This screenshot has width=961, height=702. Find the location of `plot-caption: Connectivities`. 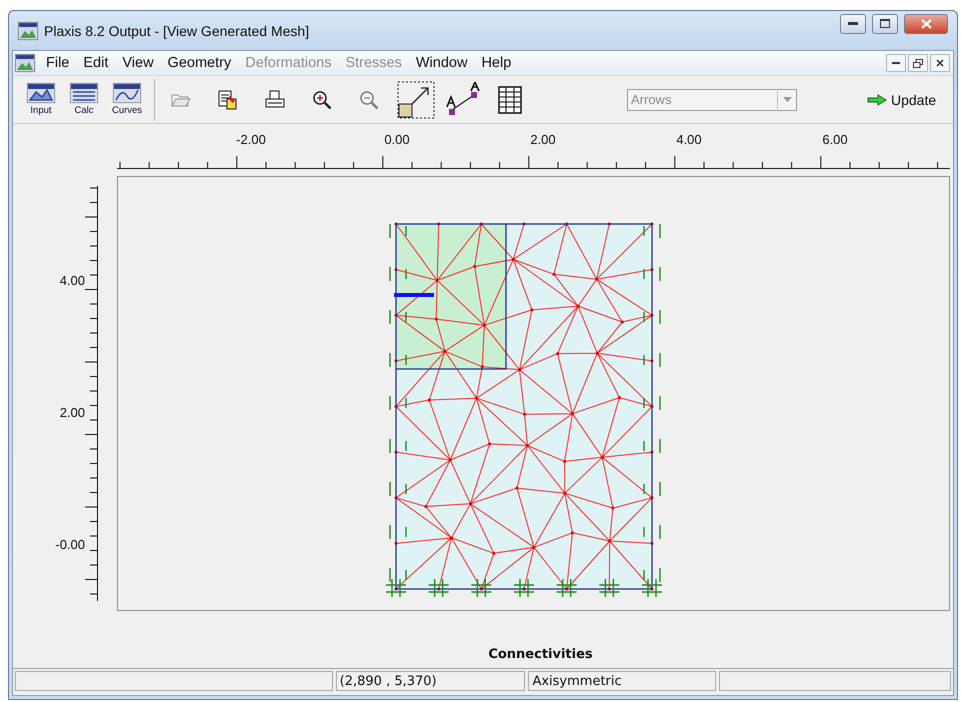

plot-caption: Connectivities is located at coordinates (540, 654).